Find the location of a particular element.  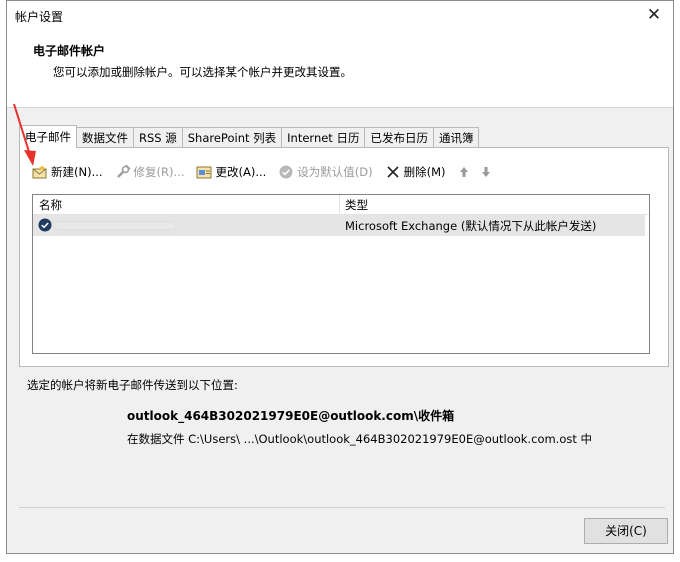

redacted-account-name is located at coordinates (115, 226).